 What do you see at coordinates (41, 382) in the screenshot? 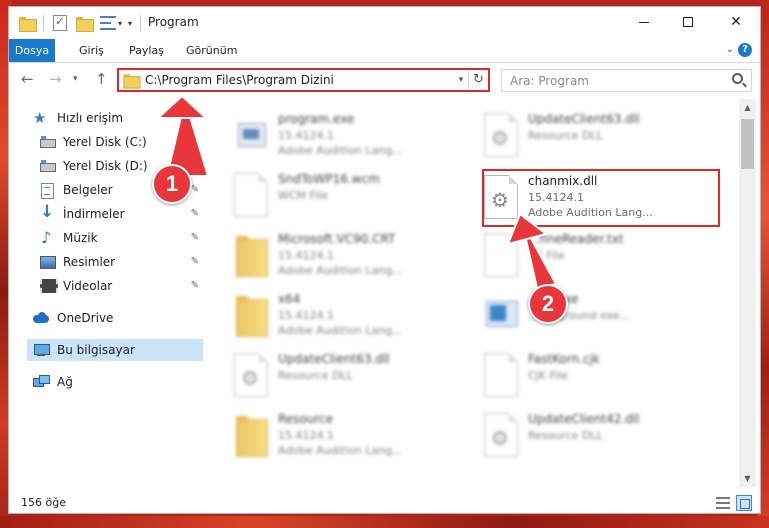
I see `network-icon` at bounding box center [41, 382].